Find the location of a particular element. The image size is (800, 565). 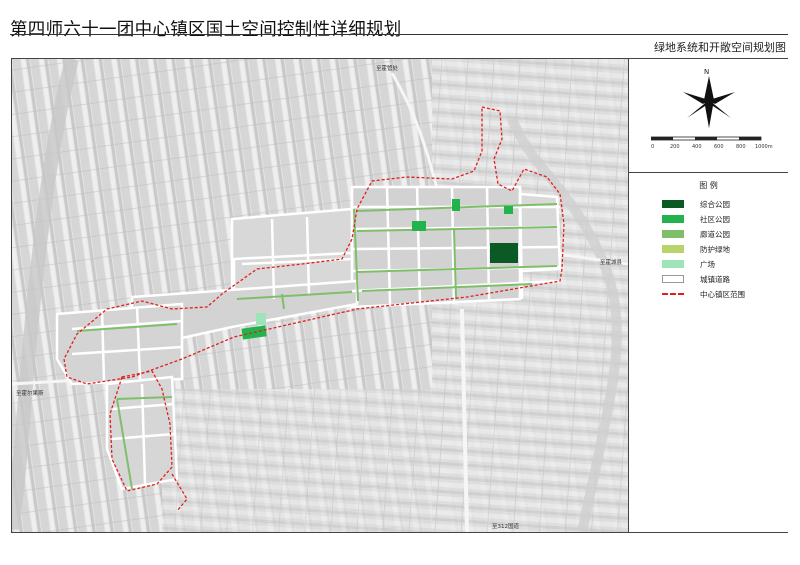

legend-label: 防护绿地 is located at coordinates (715, 249).